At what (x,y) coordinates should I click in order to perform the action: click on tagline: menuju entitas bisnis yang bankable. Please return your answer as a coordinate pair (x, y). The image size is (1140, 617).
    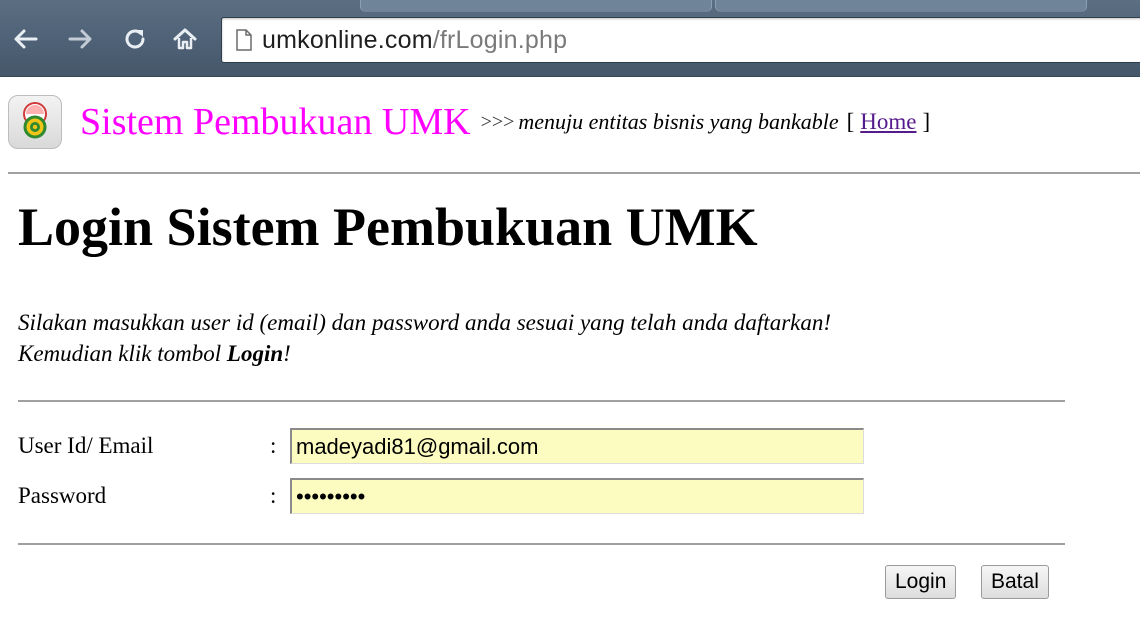
    Looking at the image, I should click on (678, 121).